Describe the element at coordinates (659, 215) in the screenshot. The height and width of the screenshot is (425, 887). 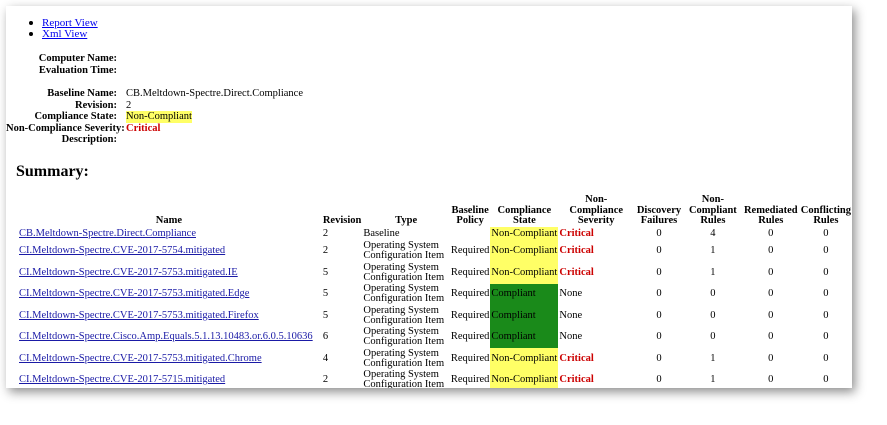
I see `header-discovery-failures: Discovery Failures` at that location.